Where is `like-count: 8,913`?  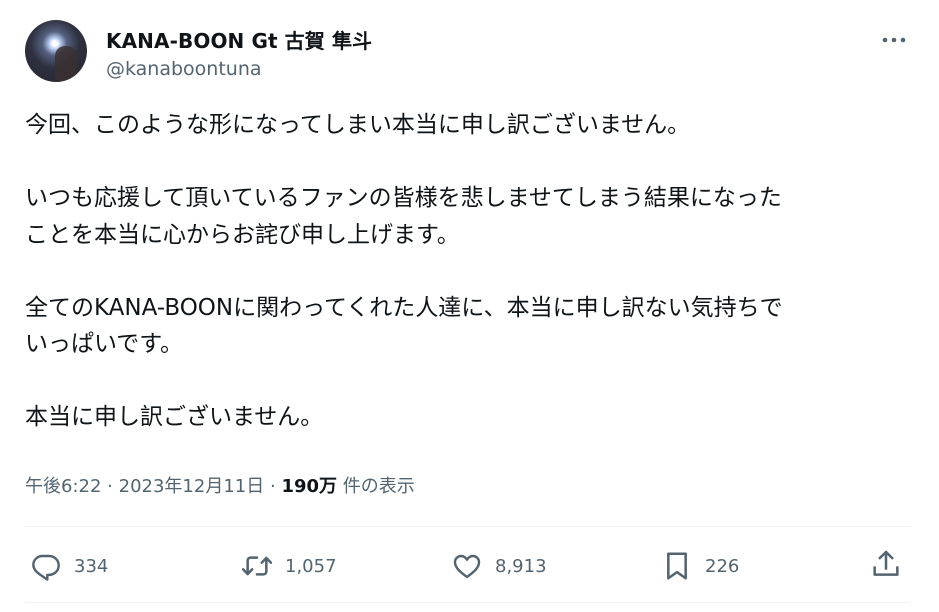 like-count: 8,913 is located at coordinates (521, 566).